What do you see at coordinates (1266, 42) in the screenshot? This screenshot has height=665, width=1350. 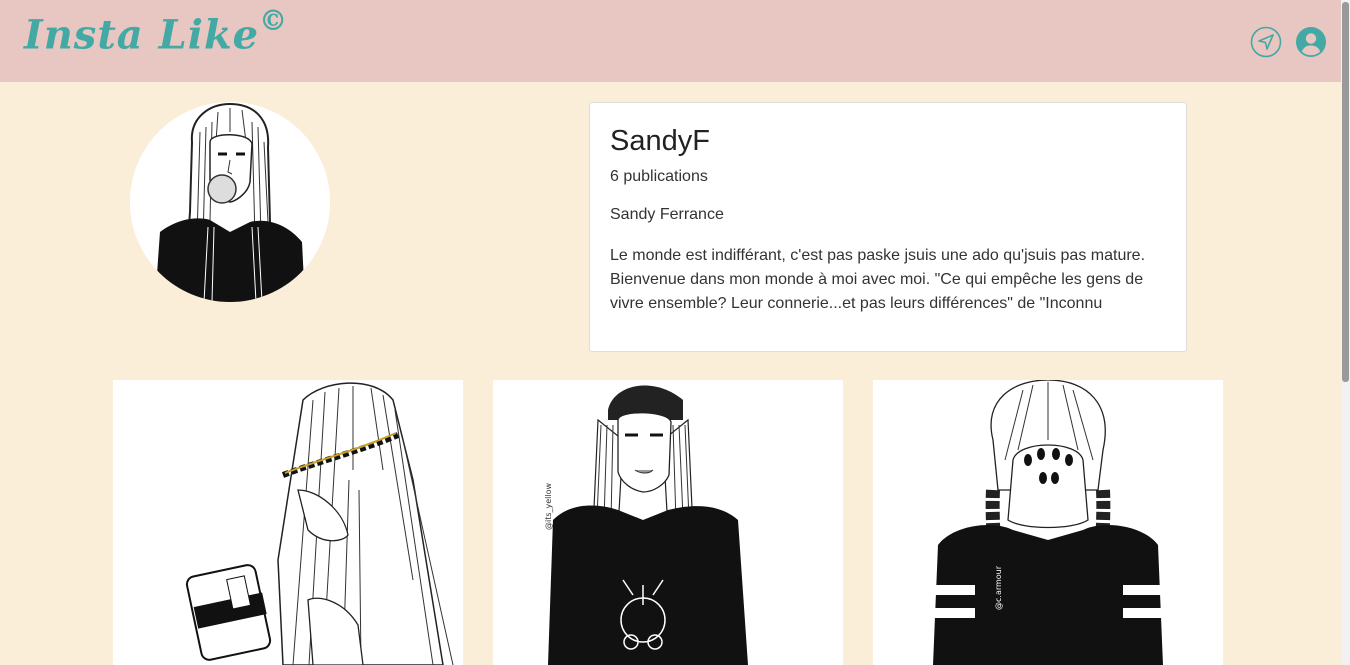 I see `send-icon` at bounding box center [1266, 42].